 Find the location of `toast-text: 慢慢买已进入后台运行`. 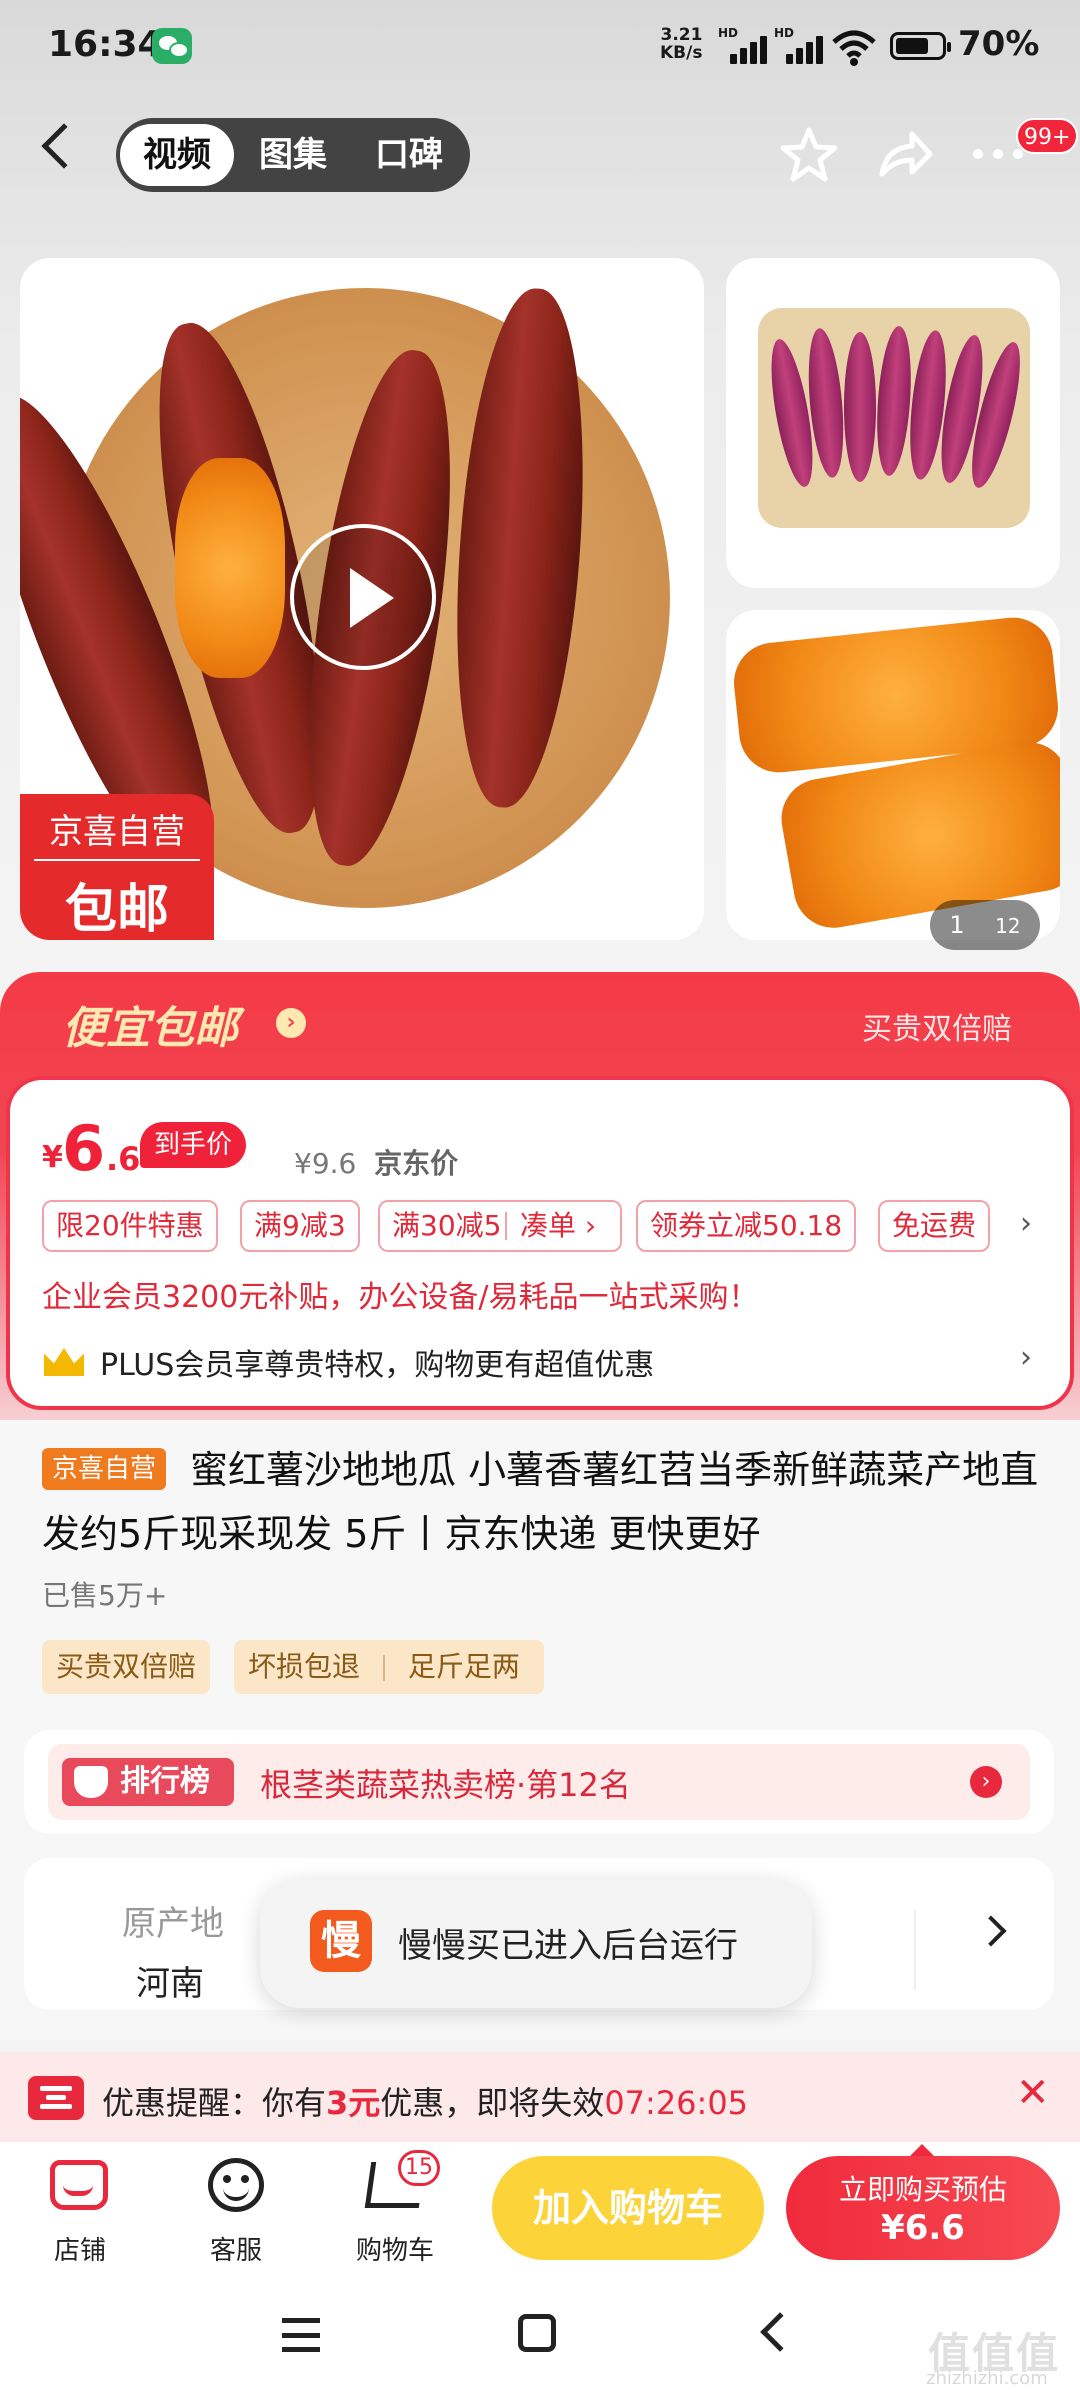

toast-text: 慢慢买已进入后台运行 is located at coordinates (568, 1946).